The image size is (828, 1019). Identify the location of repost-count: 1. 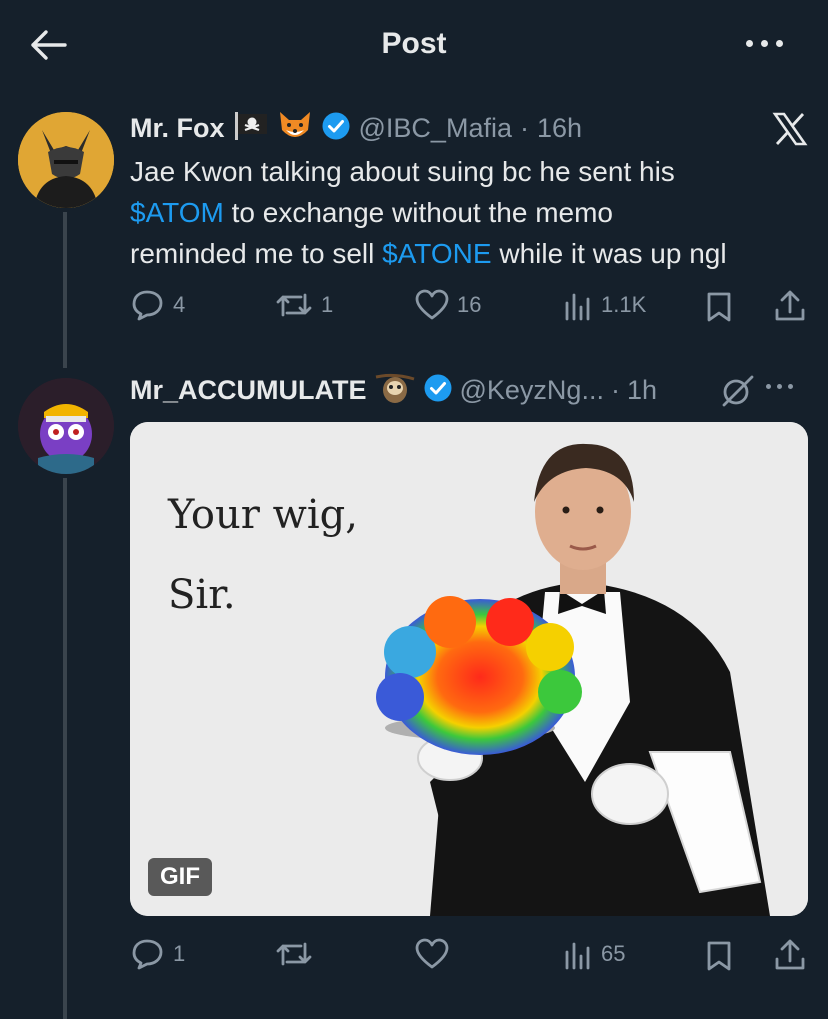
(327, 304).